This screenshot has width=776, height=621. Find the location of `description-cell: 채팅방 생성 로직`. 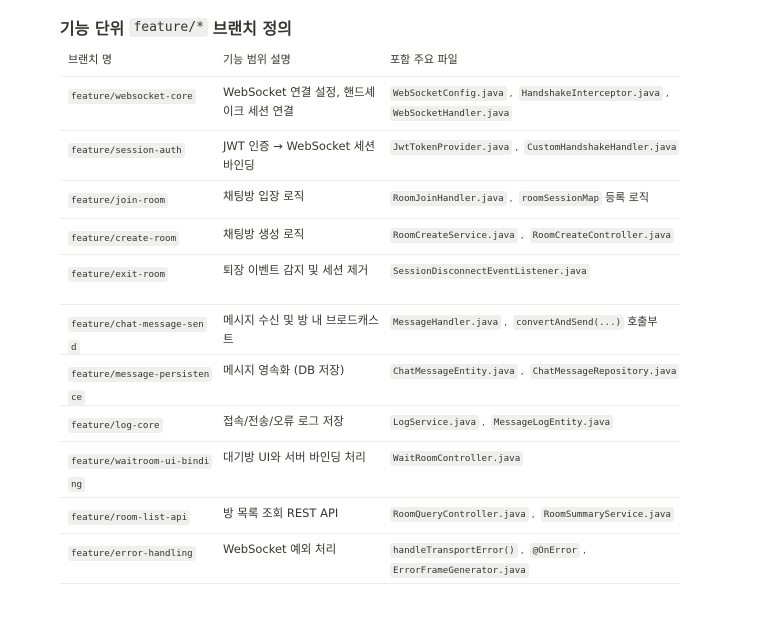

description-cell: 채팅방 생성 로직 is located at coordinates (303, 231).